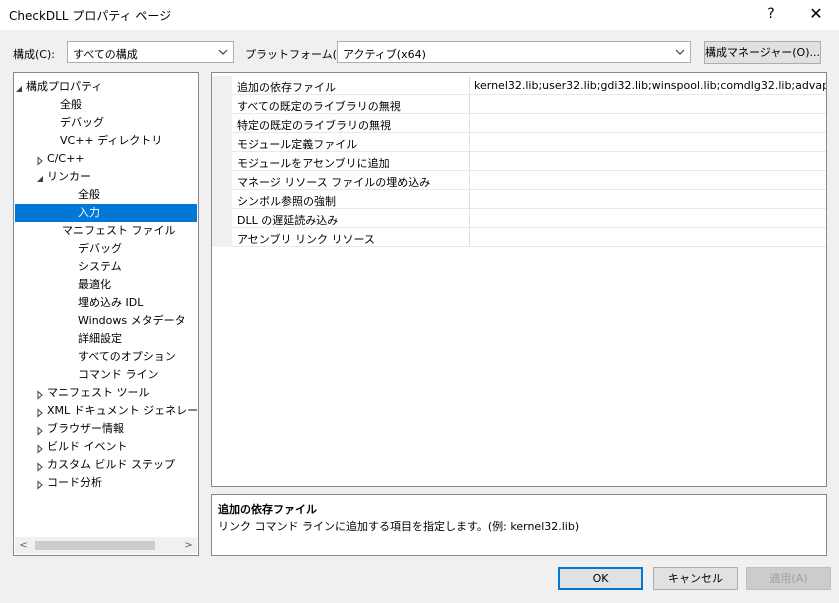 Image resolution: width=839 pixels, height=603 pixels. I want to click on property-row: 特定の既定のライブラリの無視, so click(519, 123).